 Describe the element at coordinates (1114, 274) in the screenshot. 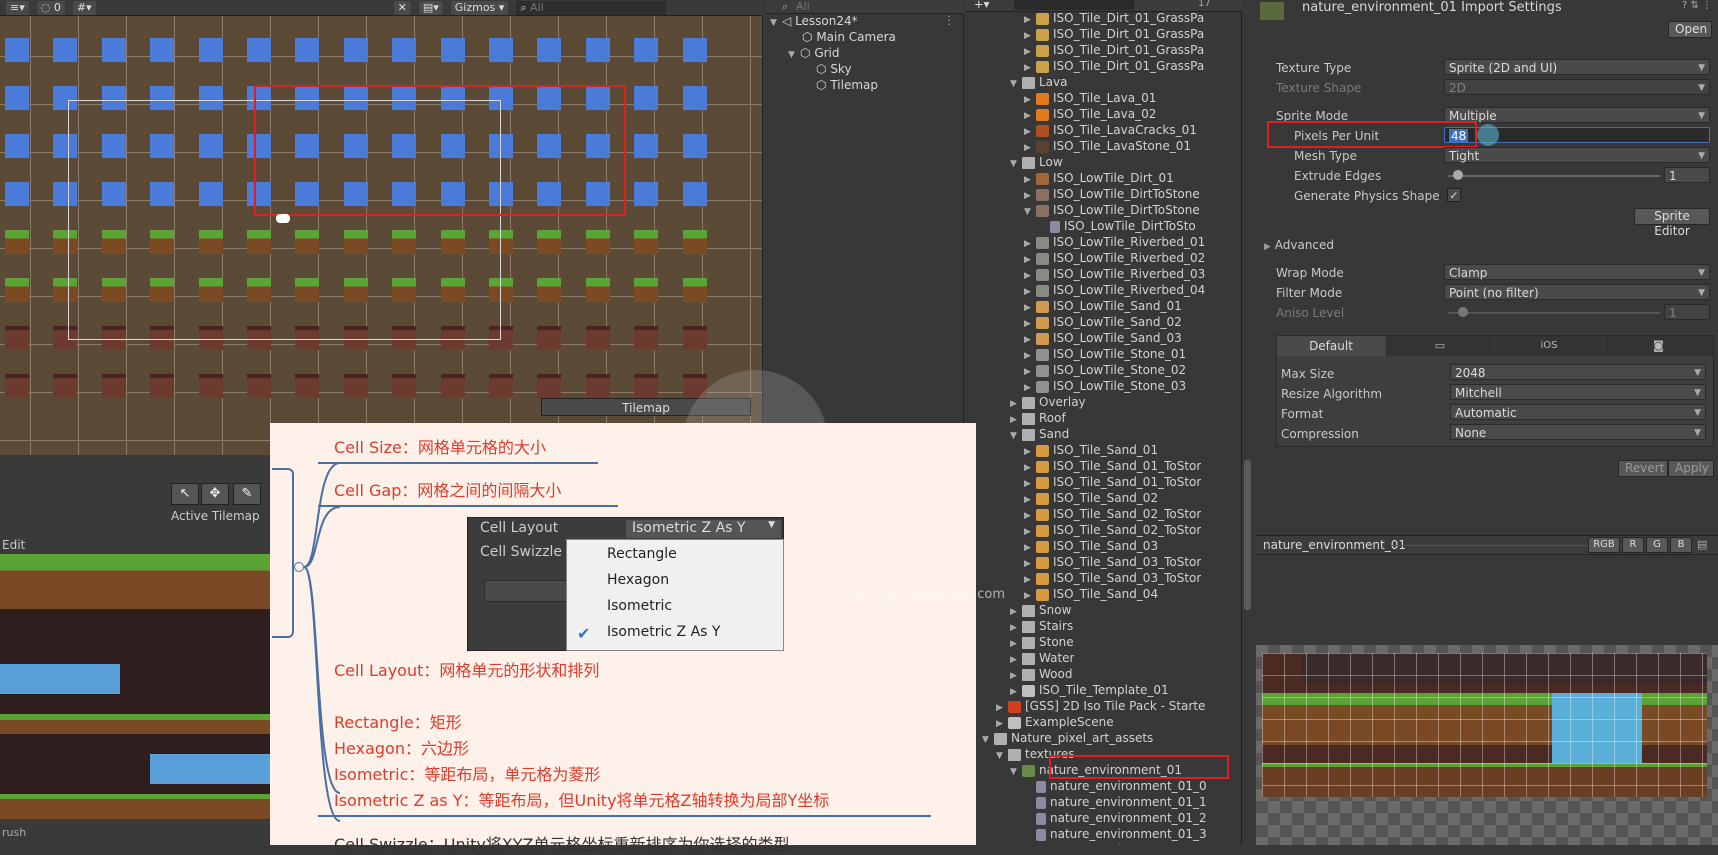

I see `project-row: ▶ ISO_LowTile_Riverbed_03` at that location.